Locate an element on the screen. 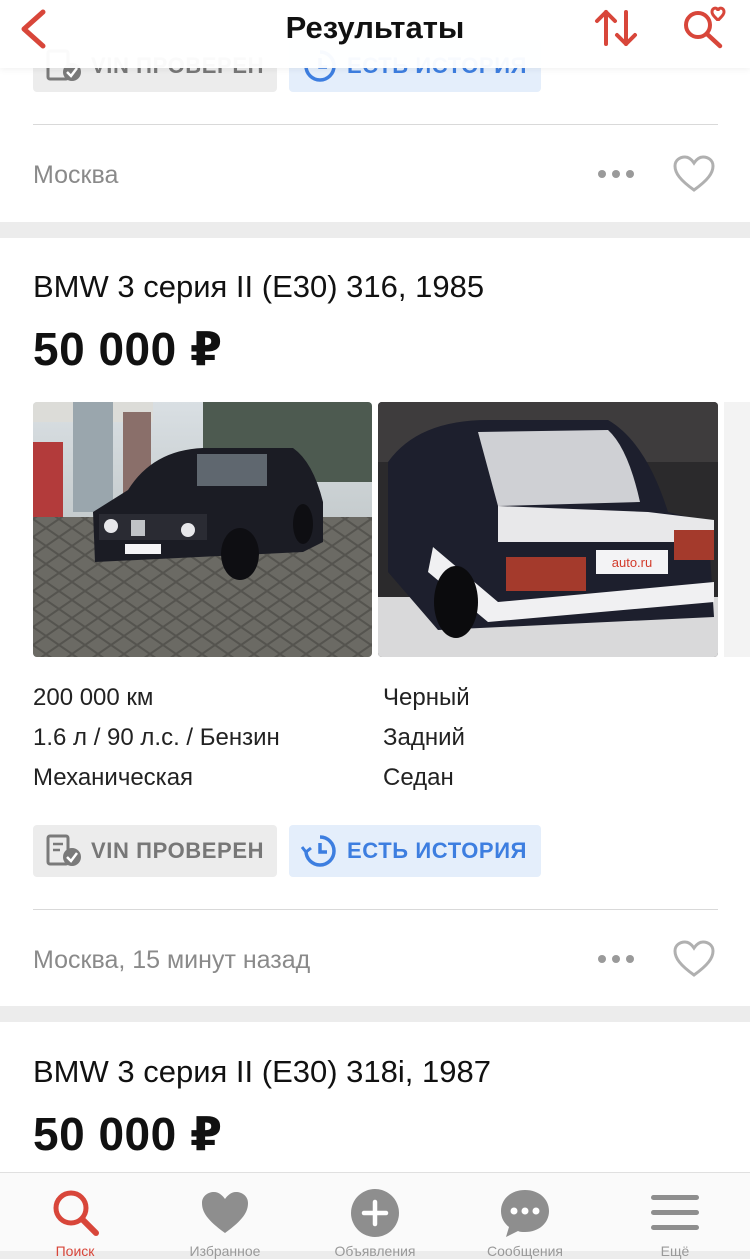  vin-checked-badge: VIN ПРОВЕРЕН is located at coordinates (155, 851).